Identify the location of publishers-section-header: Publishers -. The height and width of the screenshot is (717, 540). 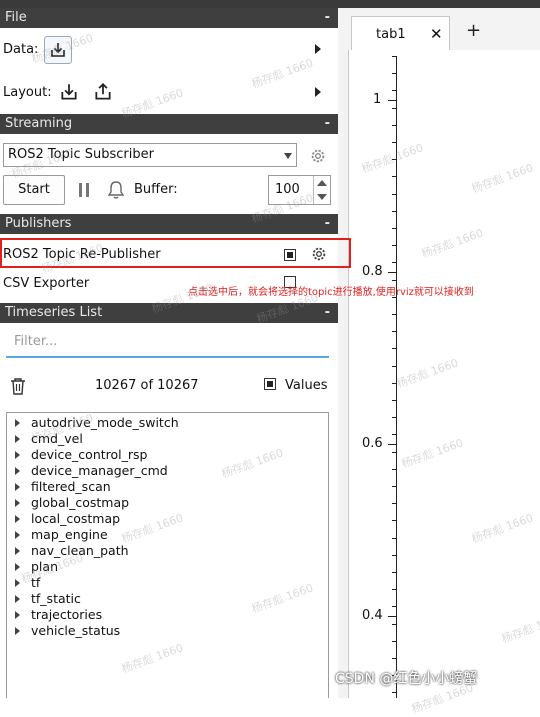
(169, 224).